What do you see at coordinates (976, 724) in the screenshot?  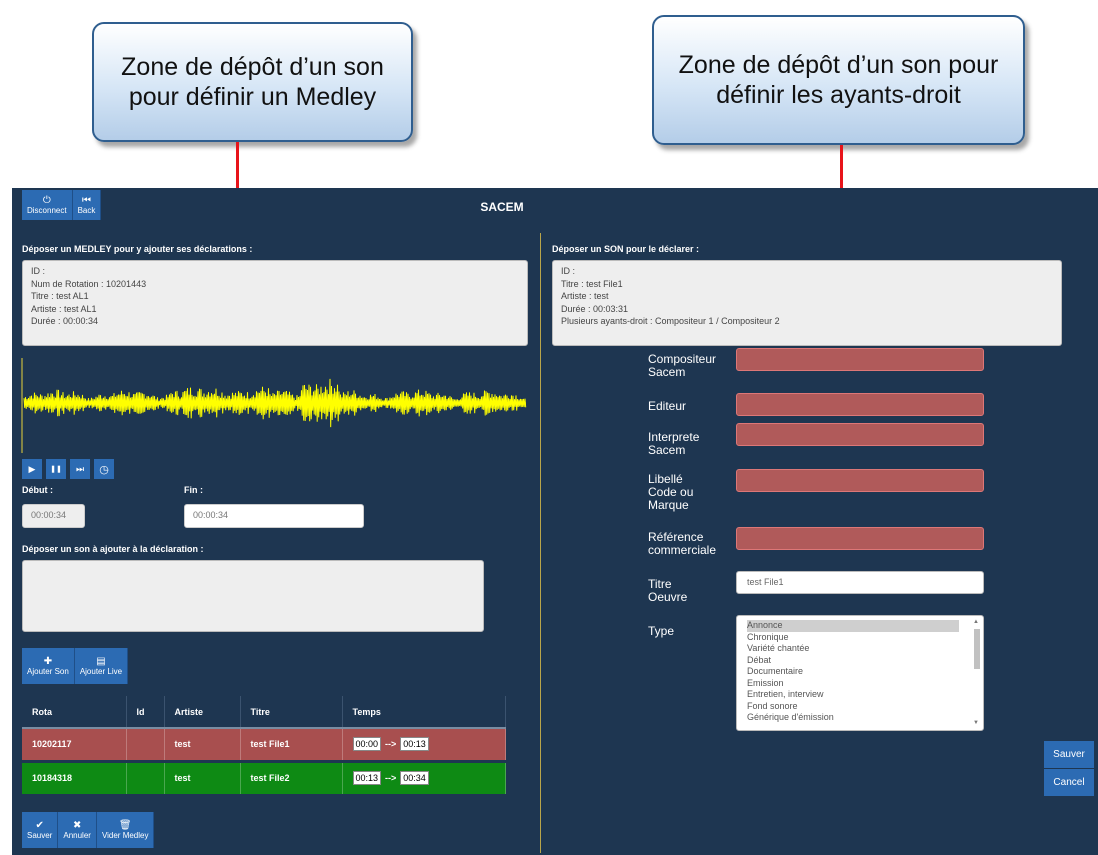 I see `scroll-down-icon: ▼` at bounding box center [976, 724].